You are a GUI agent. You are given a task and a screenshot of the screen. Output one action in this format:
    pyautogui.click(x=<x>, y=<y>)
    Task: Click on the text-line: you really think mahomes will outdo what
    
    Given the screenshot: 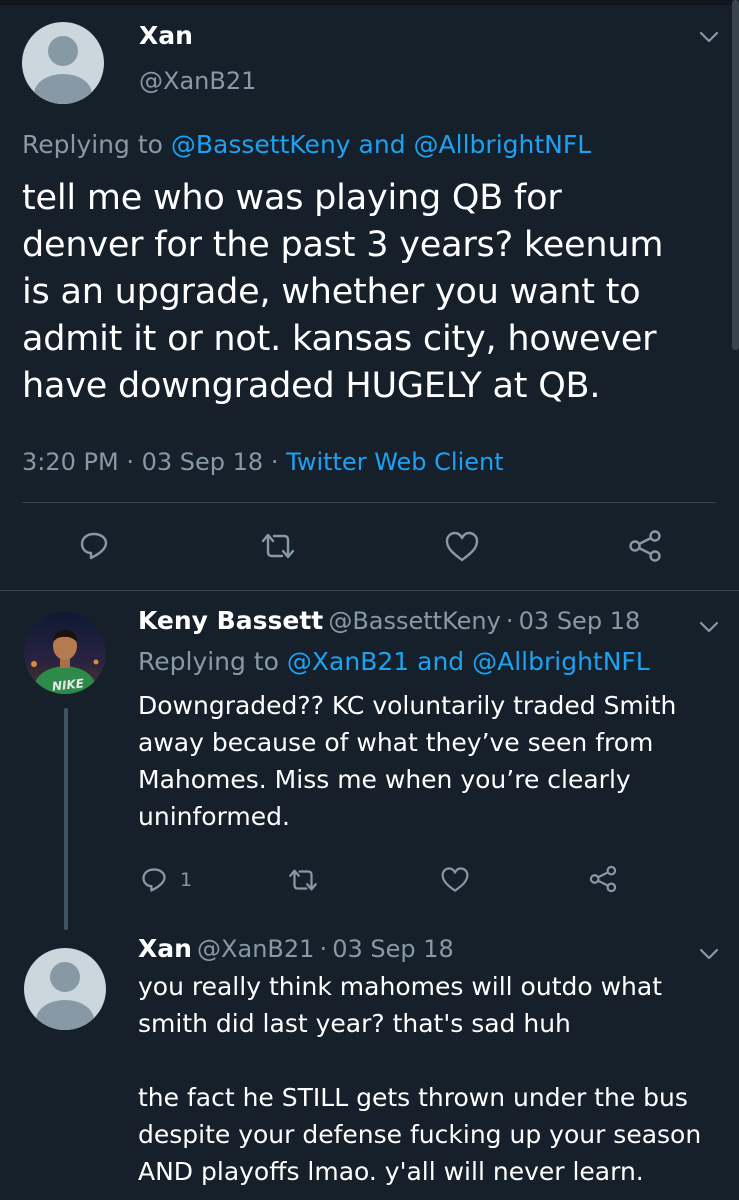 What is the action you would take?
    pyautogui.click(x=400, y=986)
    